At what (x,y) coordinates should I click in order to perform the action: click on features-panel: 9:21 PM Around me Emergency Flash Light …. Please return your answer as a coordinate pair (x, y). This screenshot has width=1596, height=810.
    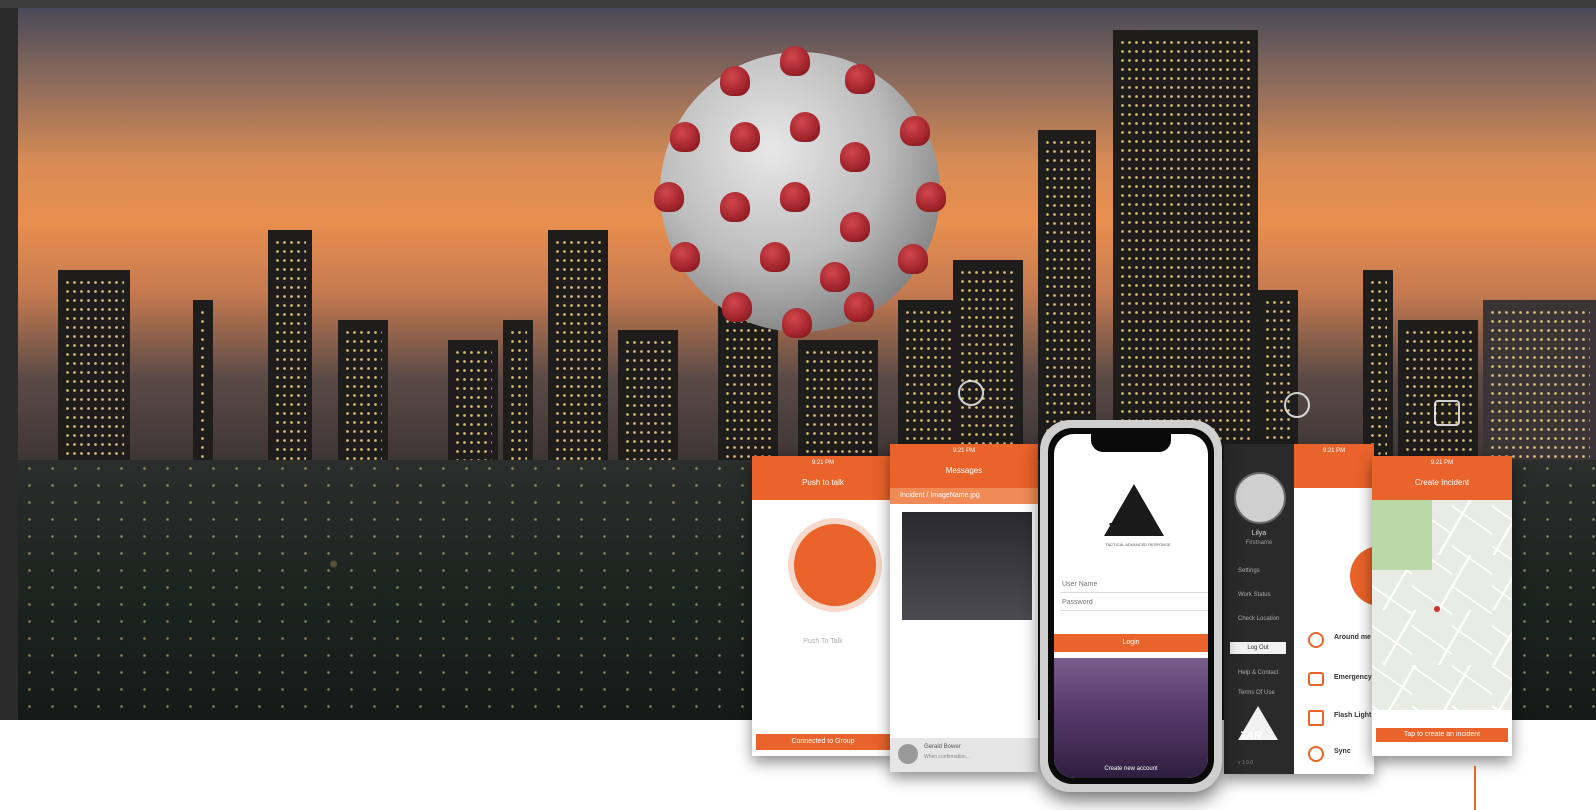
    Looking at the image, I should click on (1334, 609).